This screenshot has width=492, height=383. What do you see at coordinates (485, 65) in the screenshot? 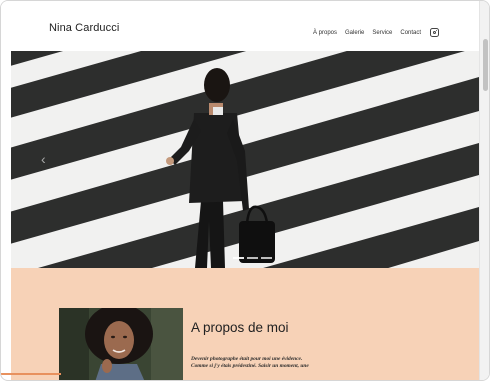
I see `scrollbar-thumb` at bounding box center [485, 65].